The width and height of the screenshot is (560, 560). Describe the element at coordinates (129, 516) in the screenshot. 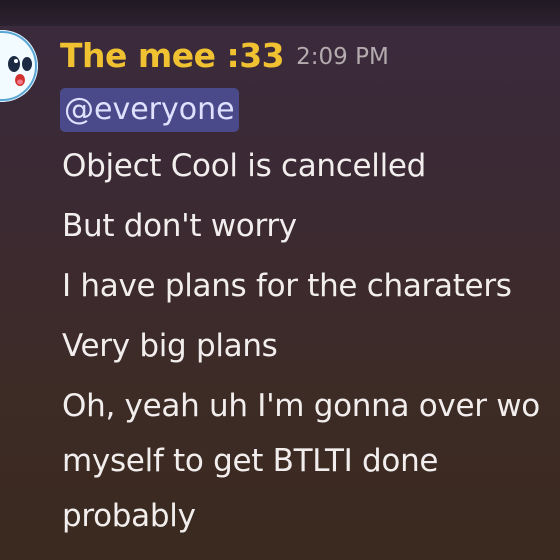

I see `message-line: probably` at that location.